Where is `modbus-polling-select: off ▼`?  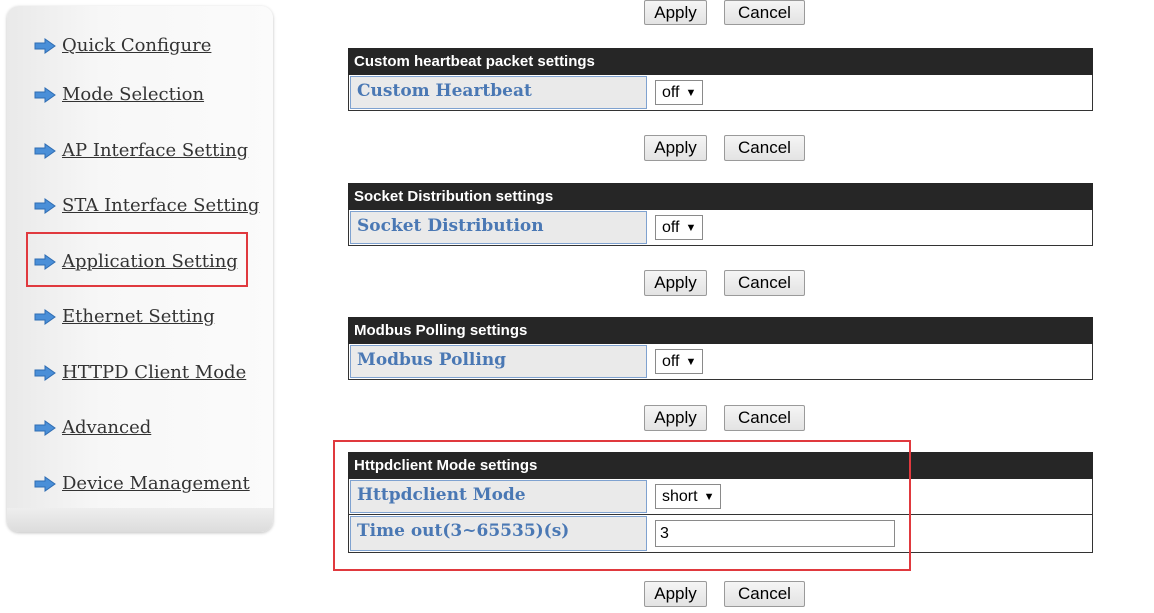
modbus-polling-select: off ▼ is located at coordinates (679, 361).